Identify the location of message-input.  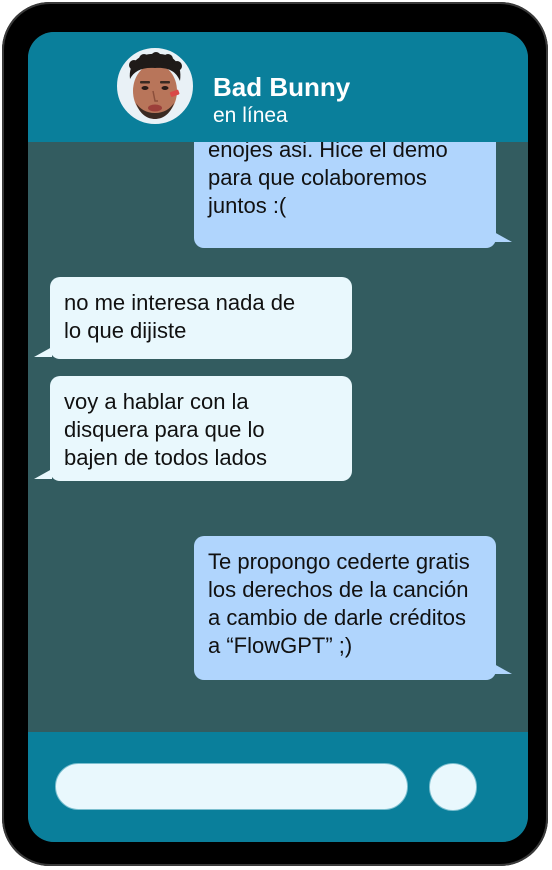
(231, 786).